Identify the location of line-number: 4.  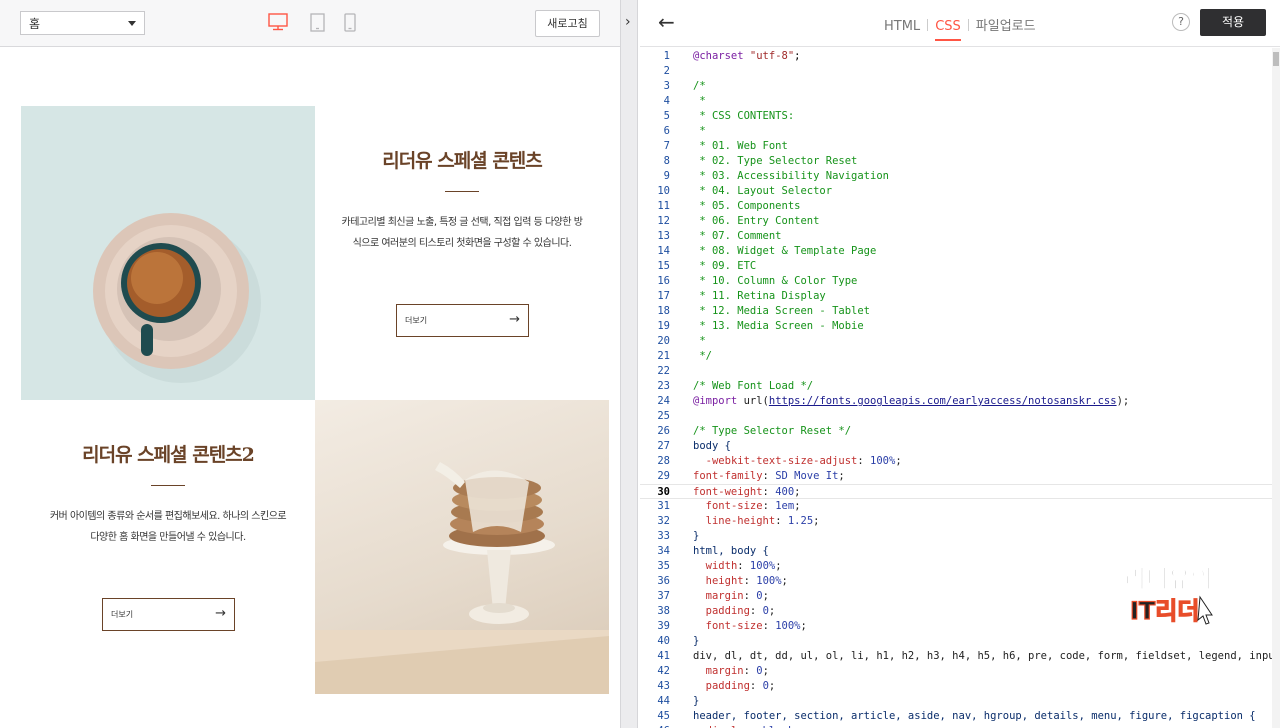
(666, 101).